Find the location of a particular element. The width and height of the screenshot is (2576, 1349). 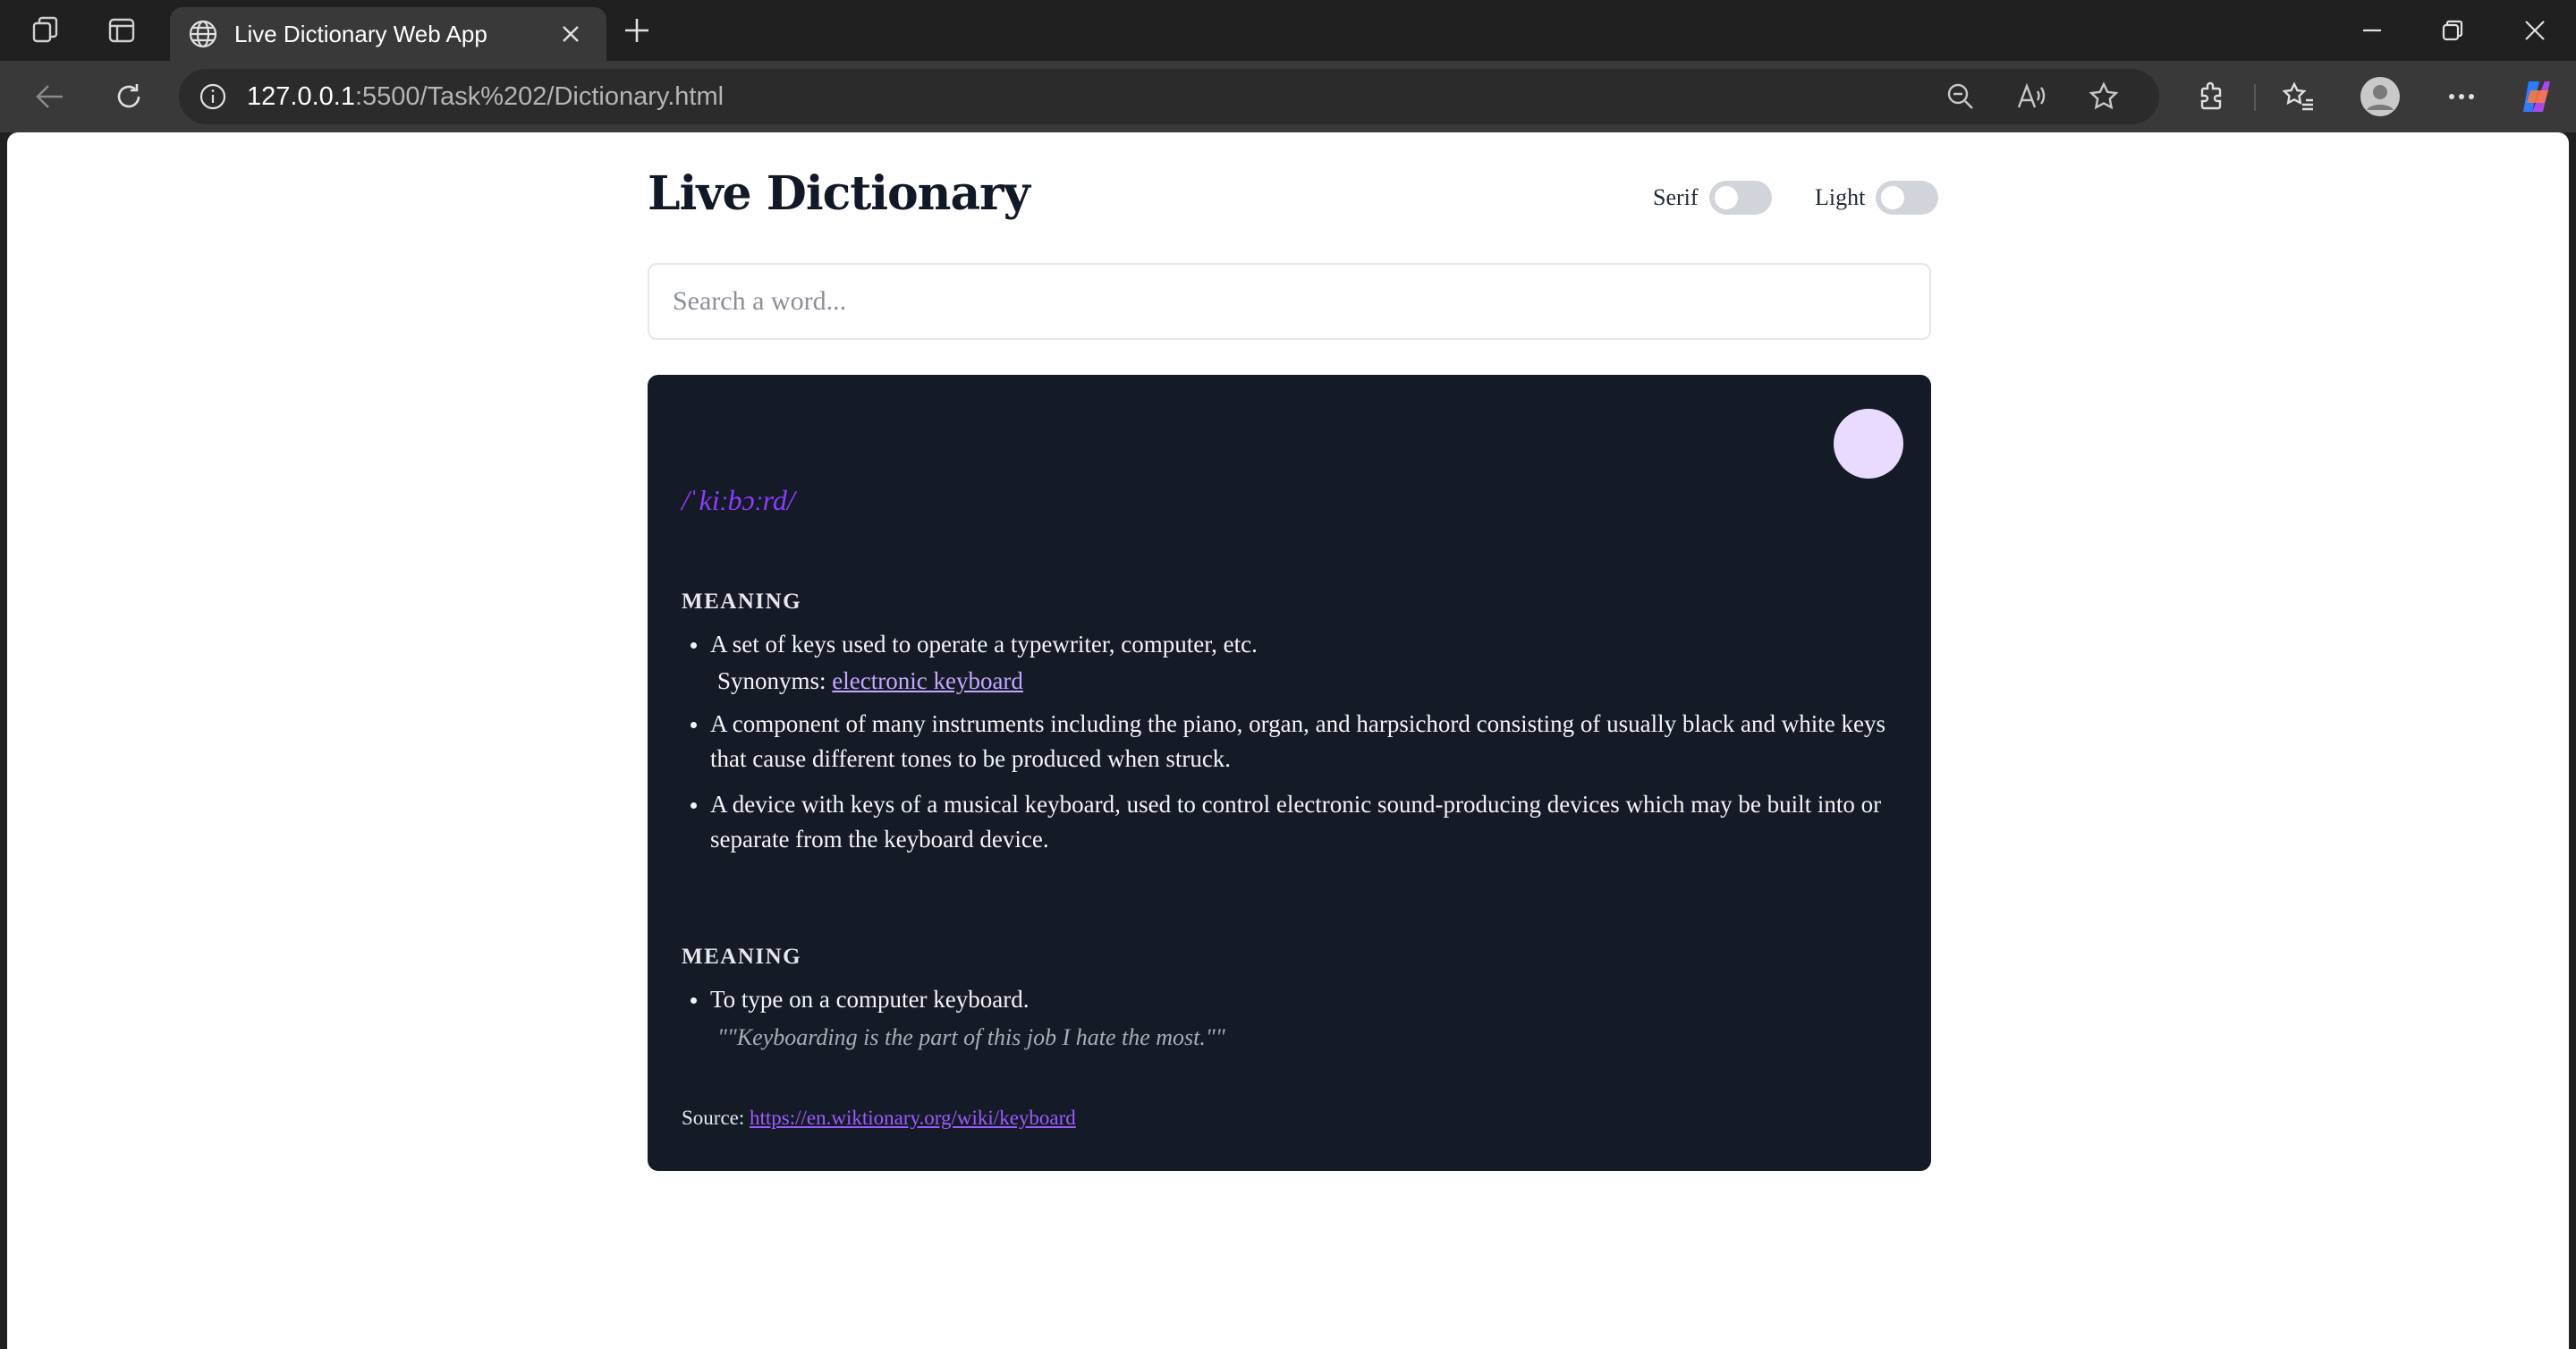

extensions-icon is located at coordinates (2211, 97).